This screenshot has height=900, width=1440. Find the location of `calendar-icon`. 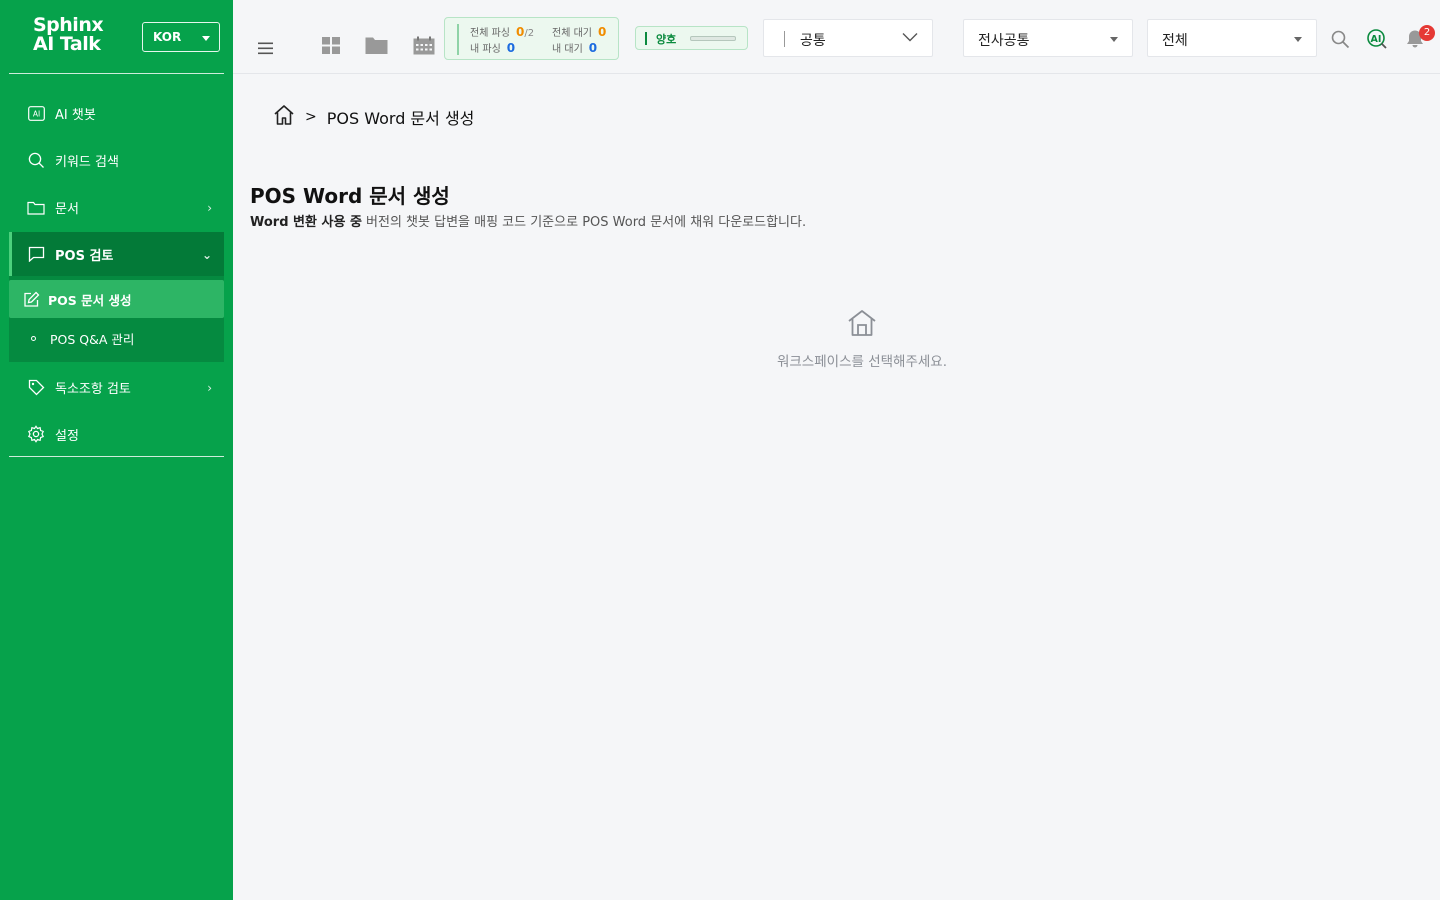

calendar-icon is located at coordinates (424, 47).